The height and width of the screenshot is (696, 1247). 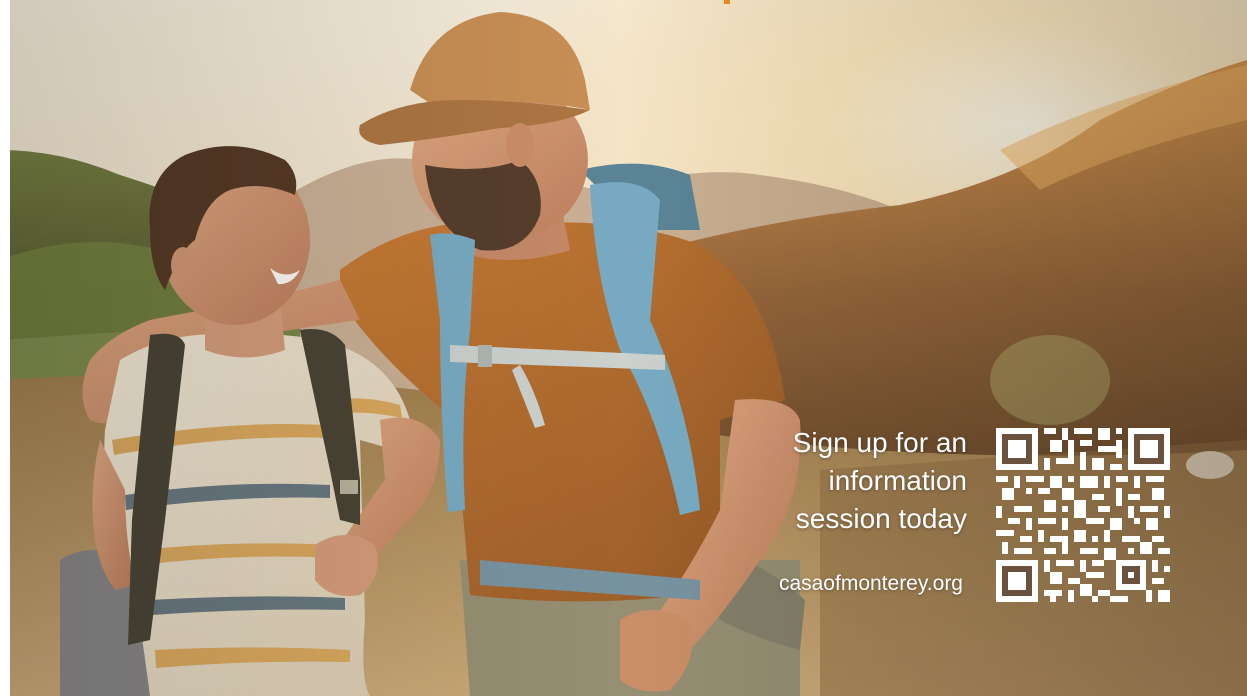 What do you see at coordinates (879, 442) in the screenshot?
I see `cta-line-1: Sign up for an` at bounding box center [879, 442].